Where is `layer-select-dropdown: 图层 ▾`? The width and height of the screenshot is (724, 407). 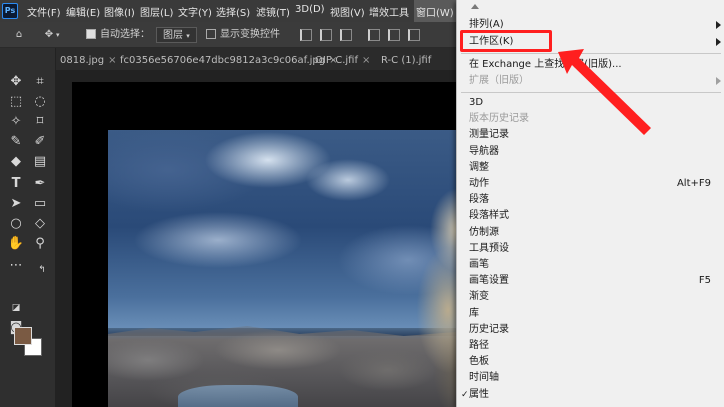 layer-select-dropdown: 图层 ▾ is located at coordinates (176, 35).